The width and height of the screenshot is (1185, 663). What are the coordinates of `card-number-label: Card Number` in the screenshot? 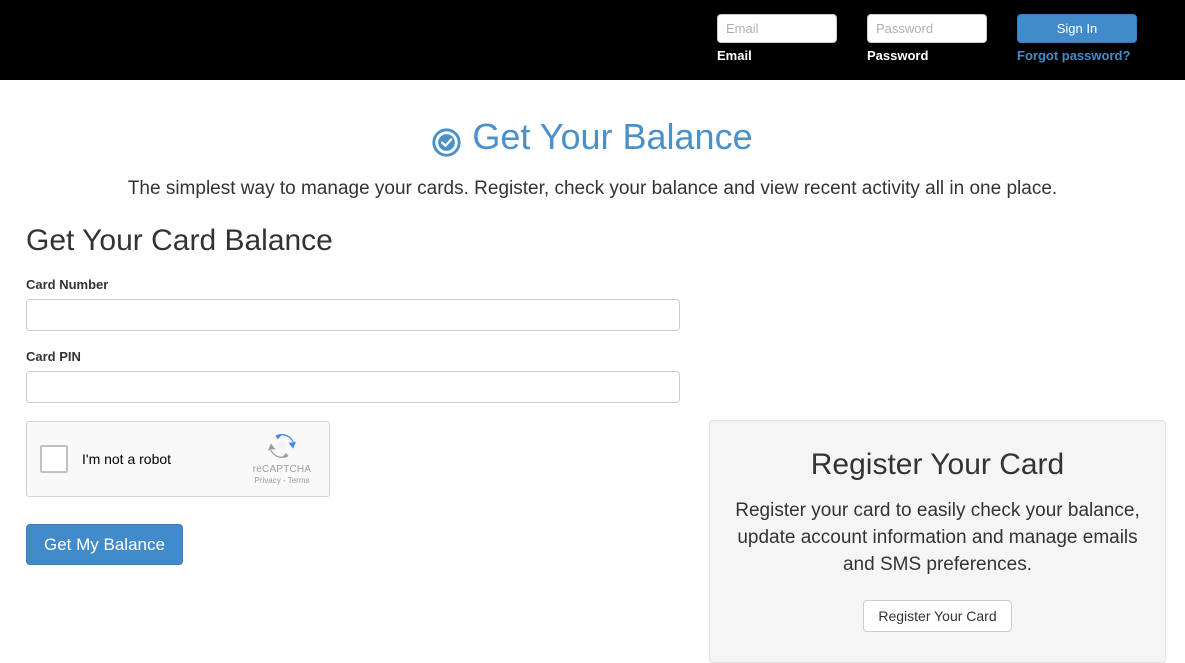 It's located at (67, 284).